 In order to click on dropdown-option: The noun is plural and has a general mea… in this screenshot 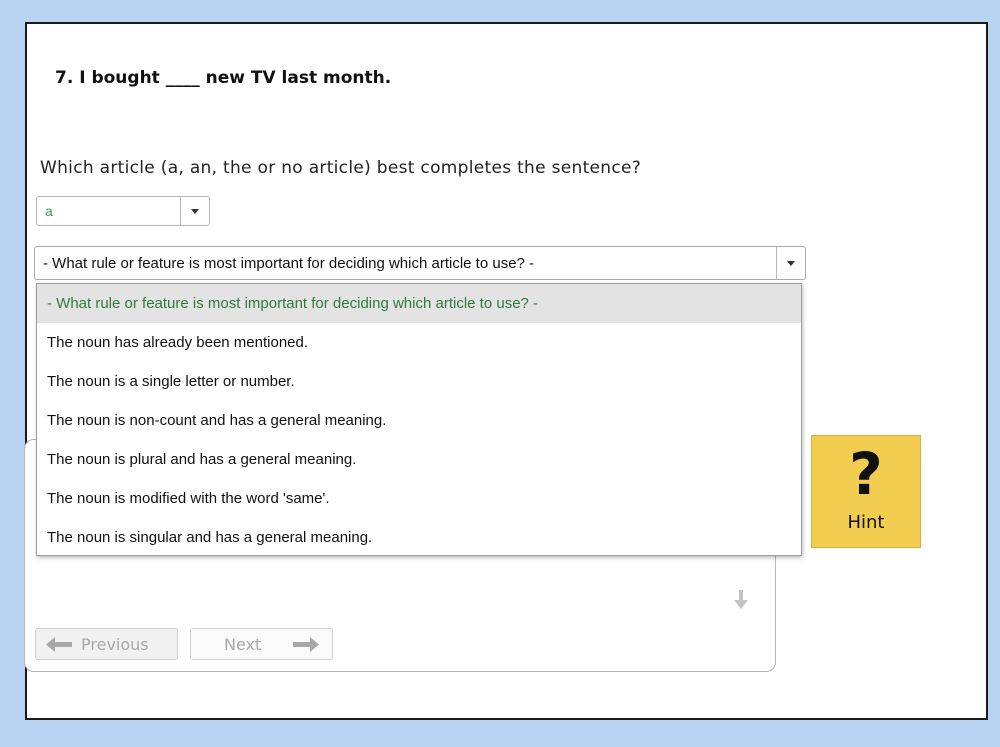, I will do `click(419, 459)`.